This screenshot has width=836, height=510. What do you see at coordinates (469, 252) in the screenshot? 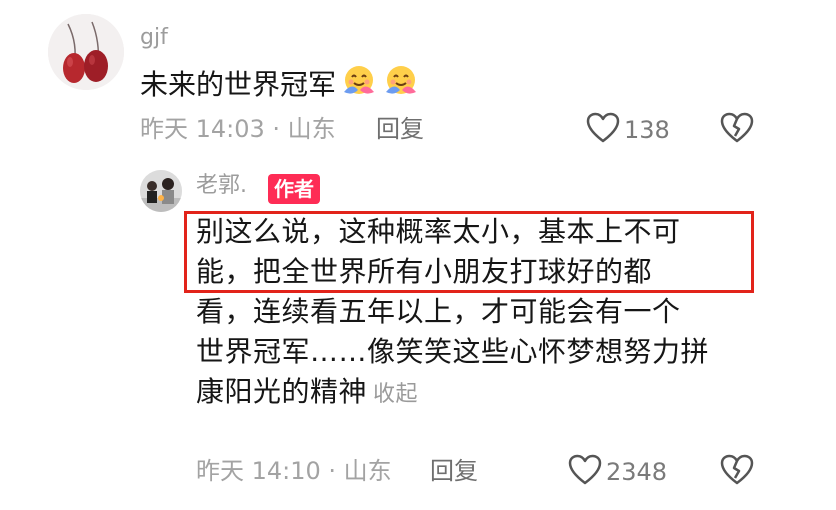
I see `highlight-box` at bounding box center [469, 252].